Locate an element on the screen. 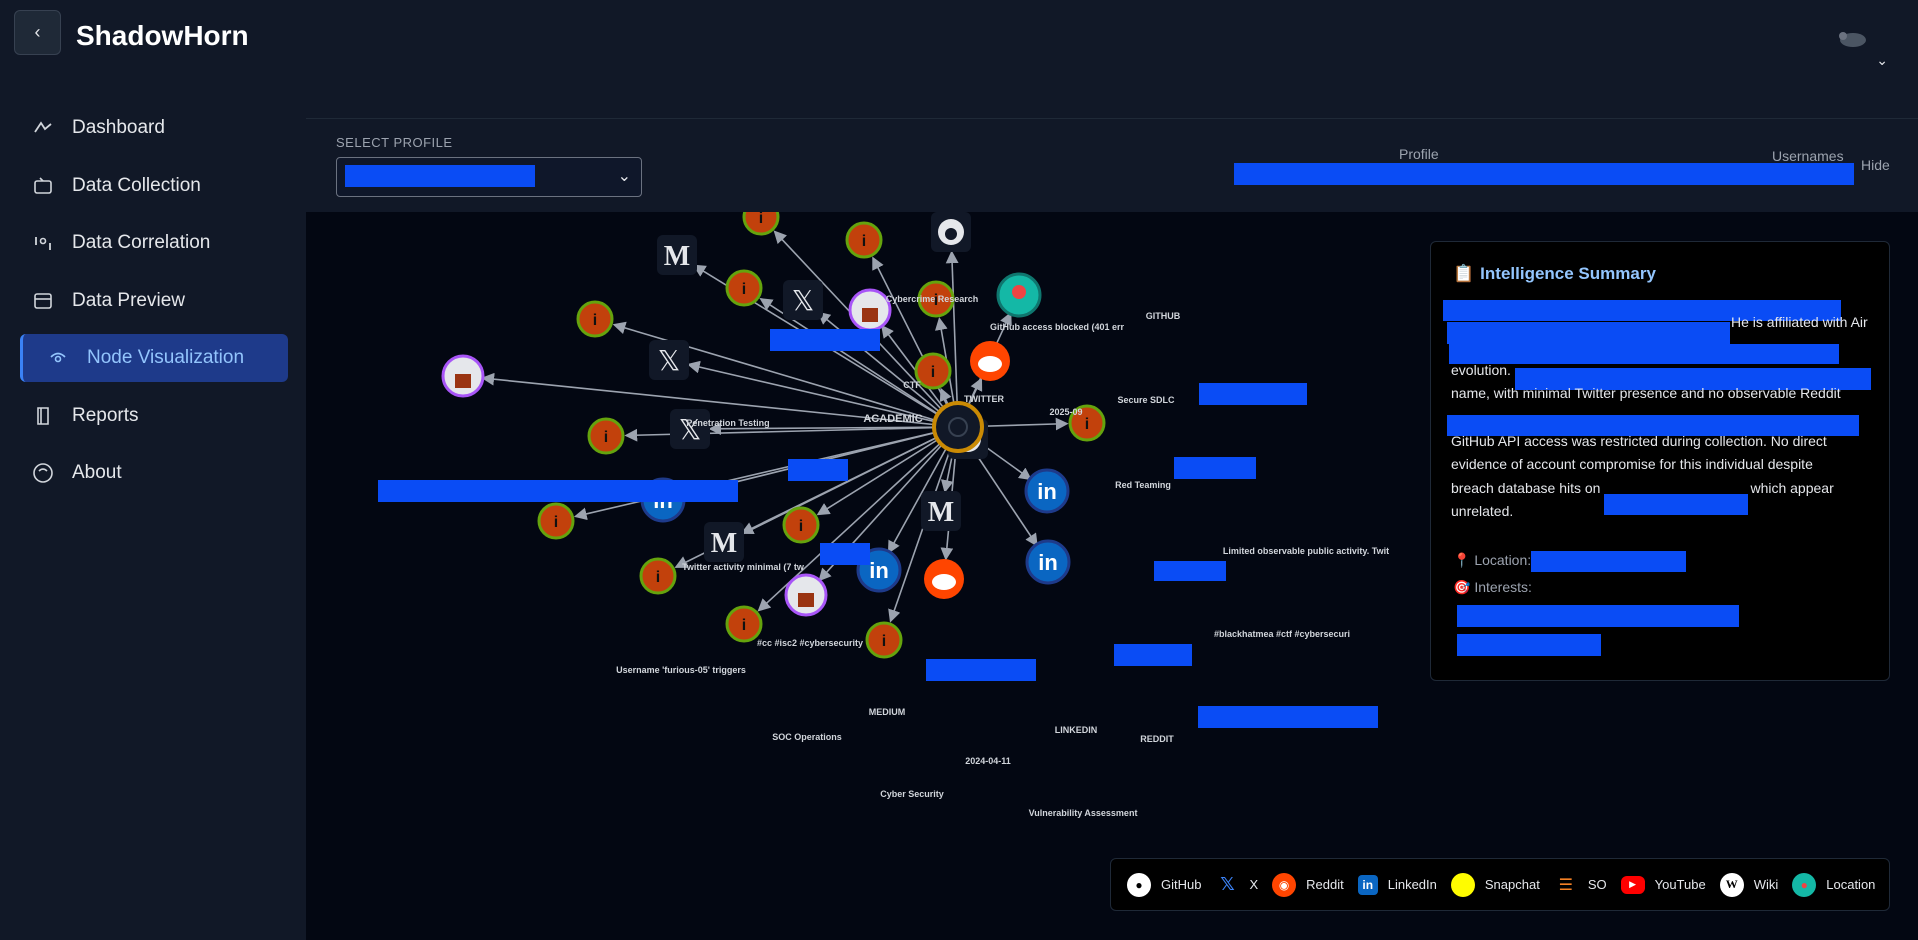  node-label: Limited observable public activity. Twit is located at coordinates (1306, 551).